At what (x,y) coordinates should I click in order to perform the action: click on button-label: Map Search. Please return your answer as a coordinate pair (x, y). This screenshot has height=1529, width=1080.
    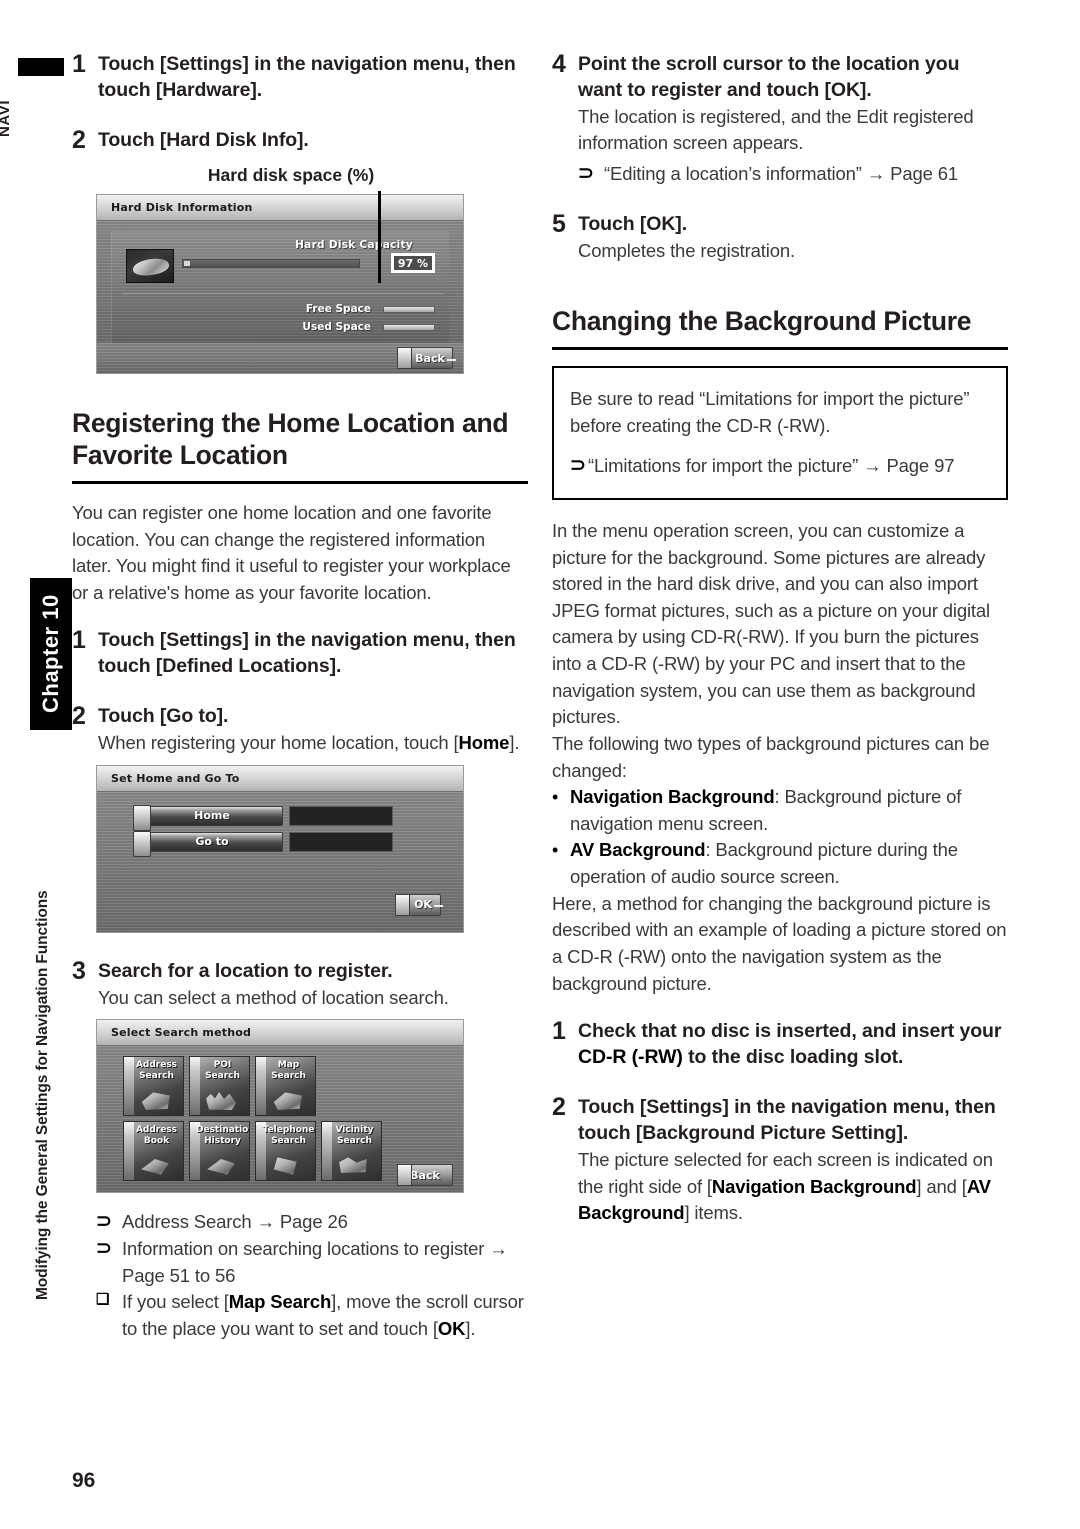
    Looking at the image, I should click on (288, 1070).